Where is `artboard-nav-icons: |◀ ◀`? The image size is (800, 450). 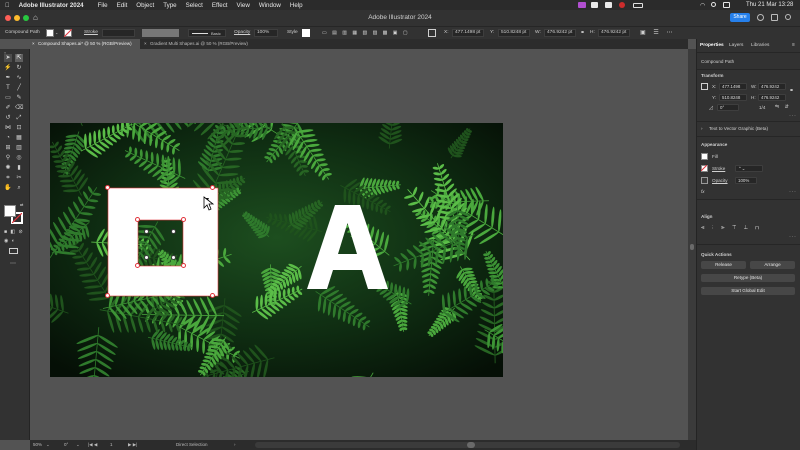
artboard-nav-icons: |◀ ◀ is located at coordinates (92, 445).